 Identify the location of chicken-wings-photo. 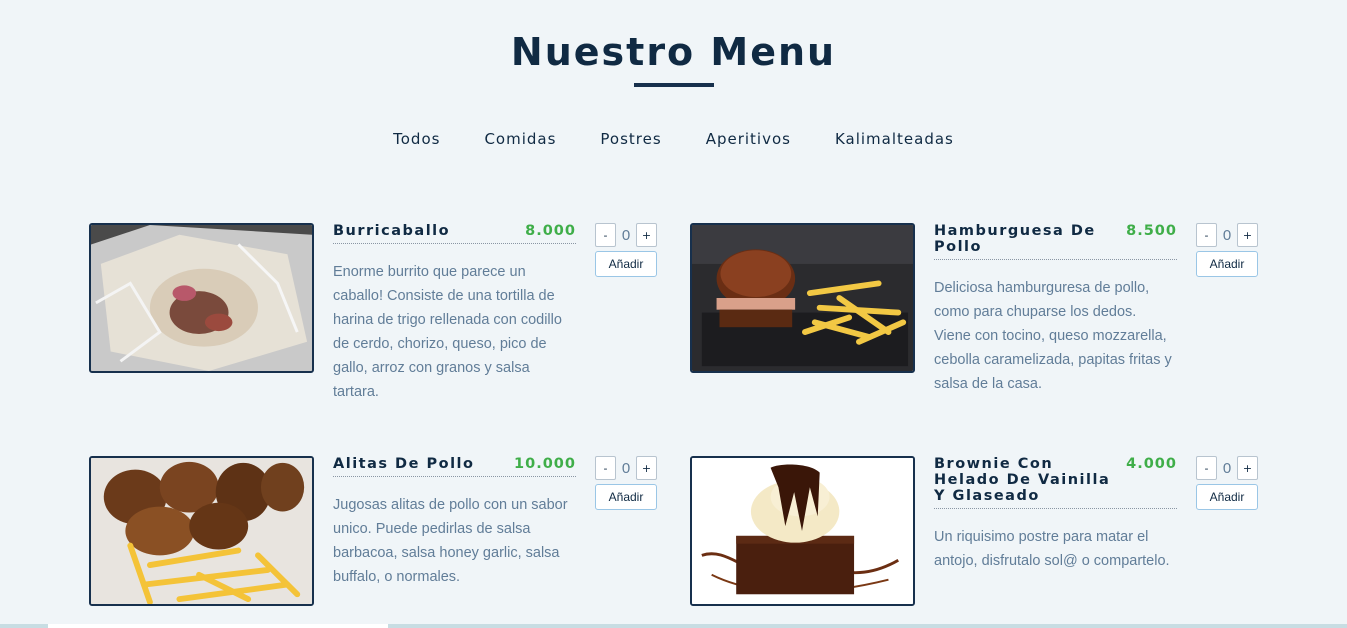
(201, 531).